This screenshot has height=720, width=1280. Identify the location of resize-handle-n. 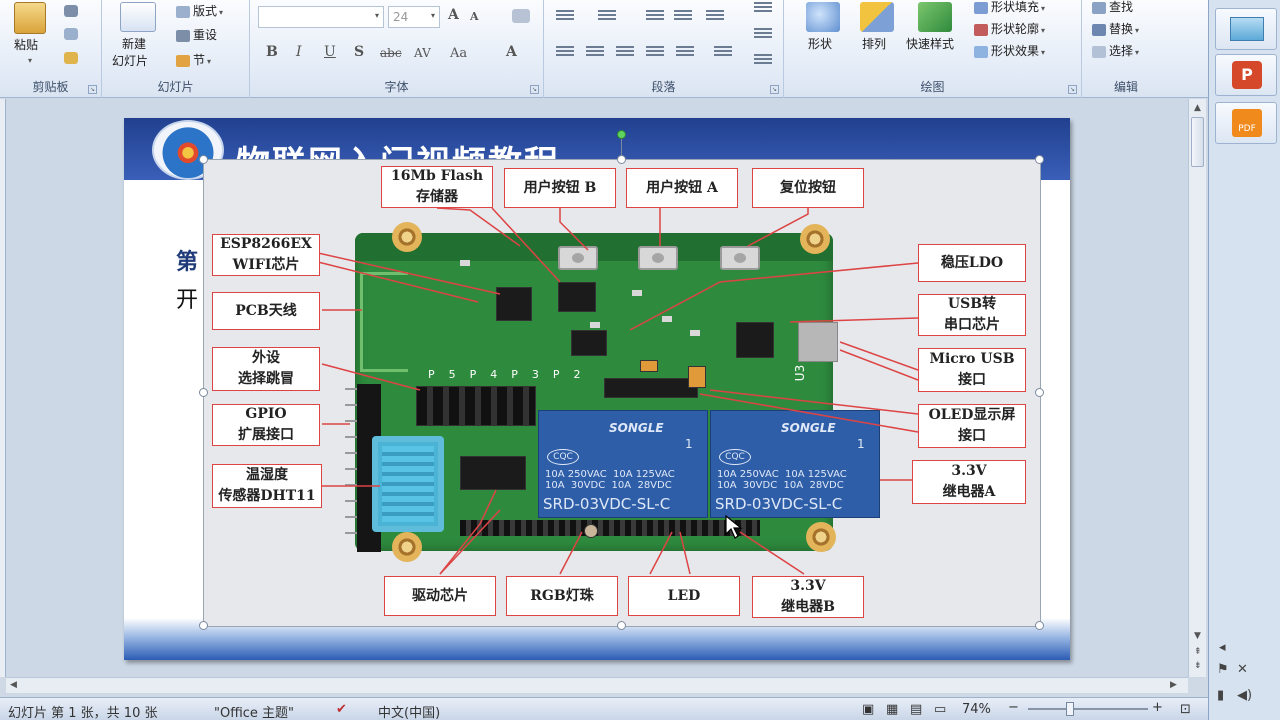
(621, 159).